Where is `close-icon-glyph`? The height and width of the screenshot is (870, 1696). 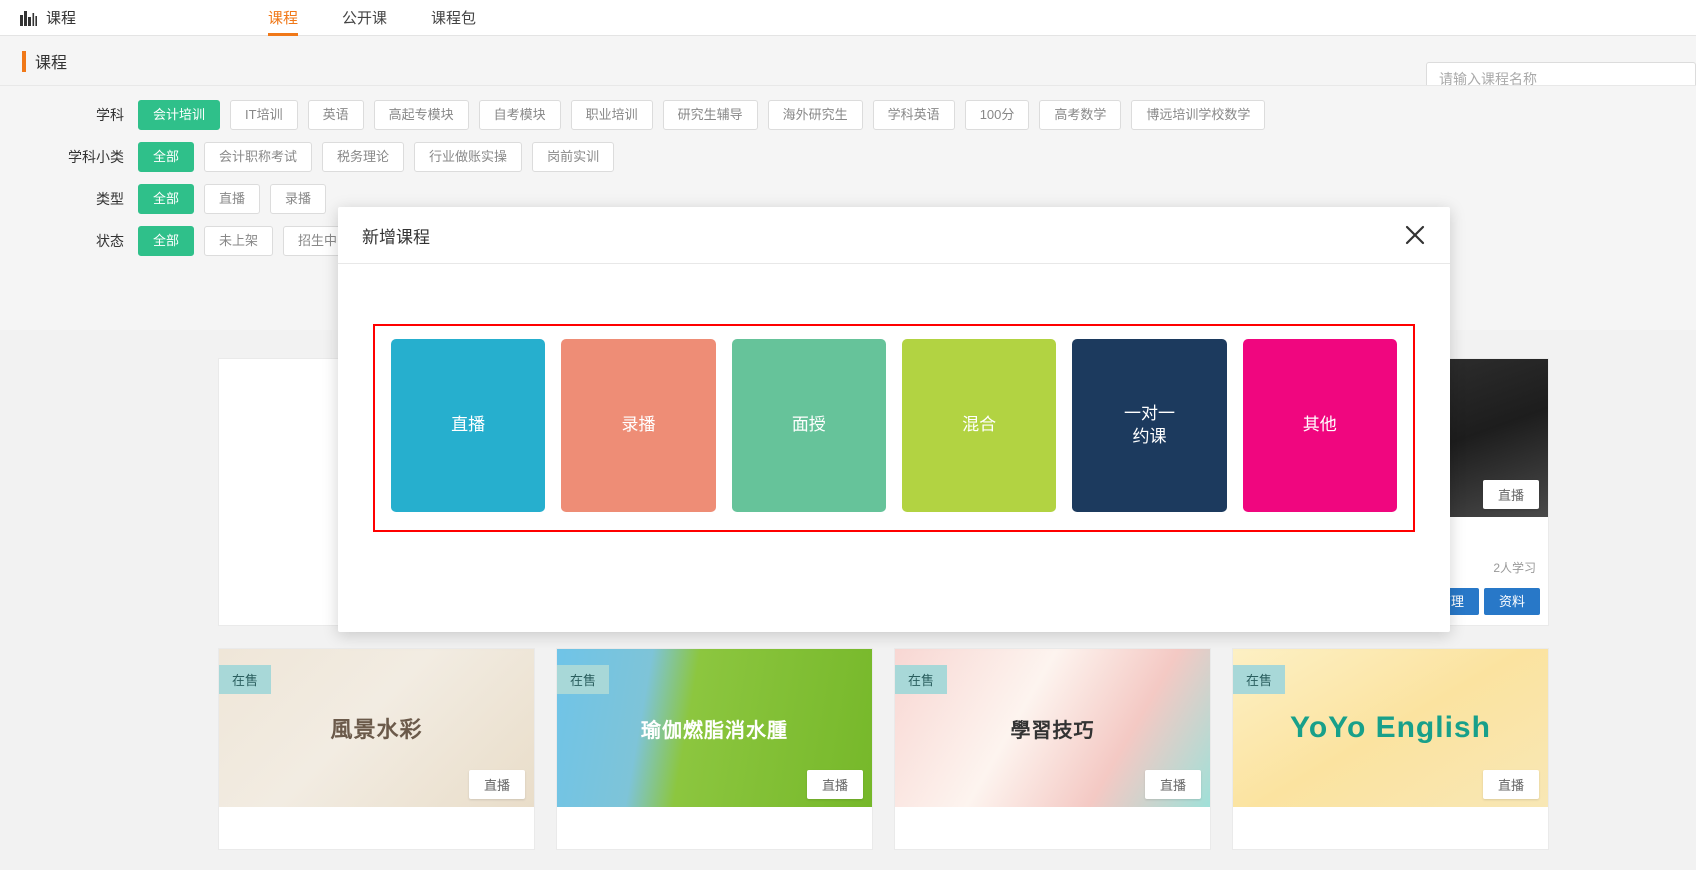 close-icon-glyph is located at coordinates (1415, 235).